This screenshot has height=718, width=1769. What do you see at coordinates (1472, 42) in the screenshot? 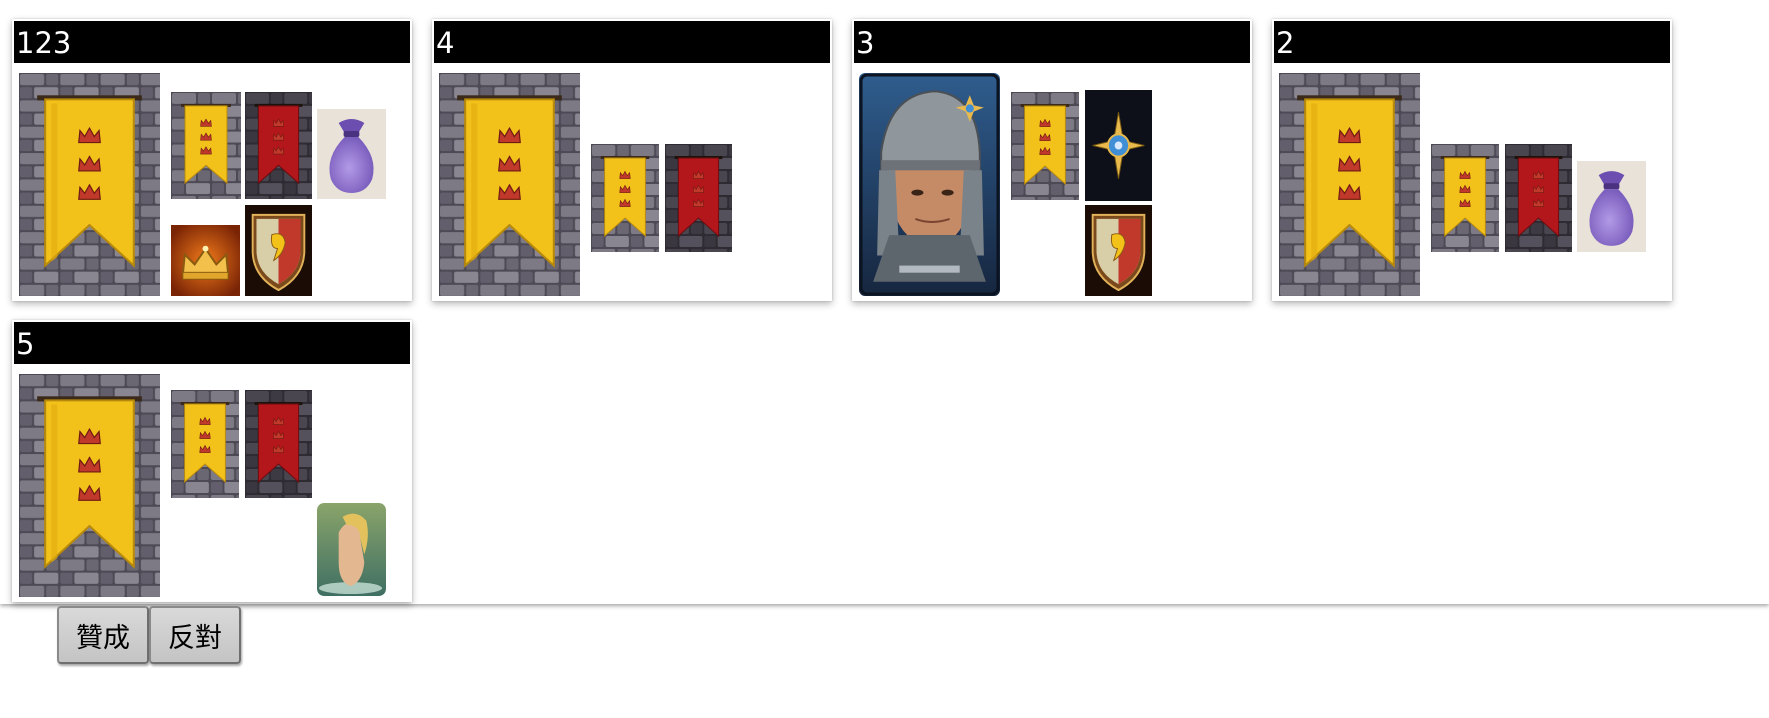
I see `player-name-header: 2` at bounding box center [1472, 42].